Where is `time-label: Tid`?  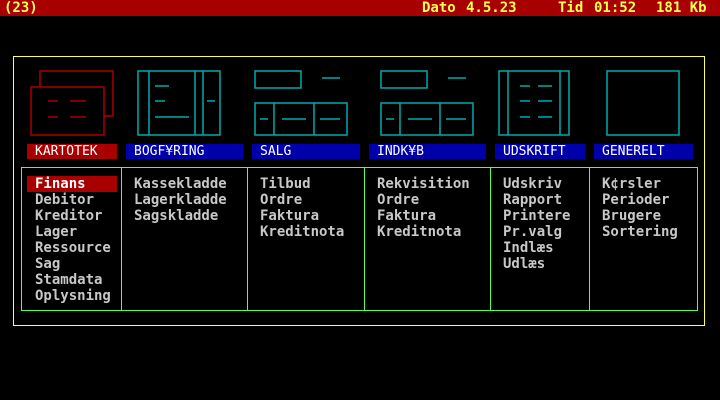 time-label: Tid is located at coordinates (571, 8).